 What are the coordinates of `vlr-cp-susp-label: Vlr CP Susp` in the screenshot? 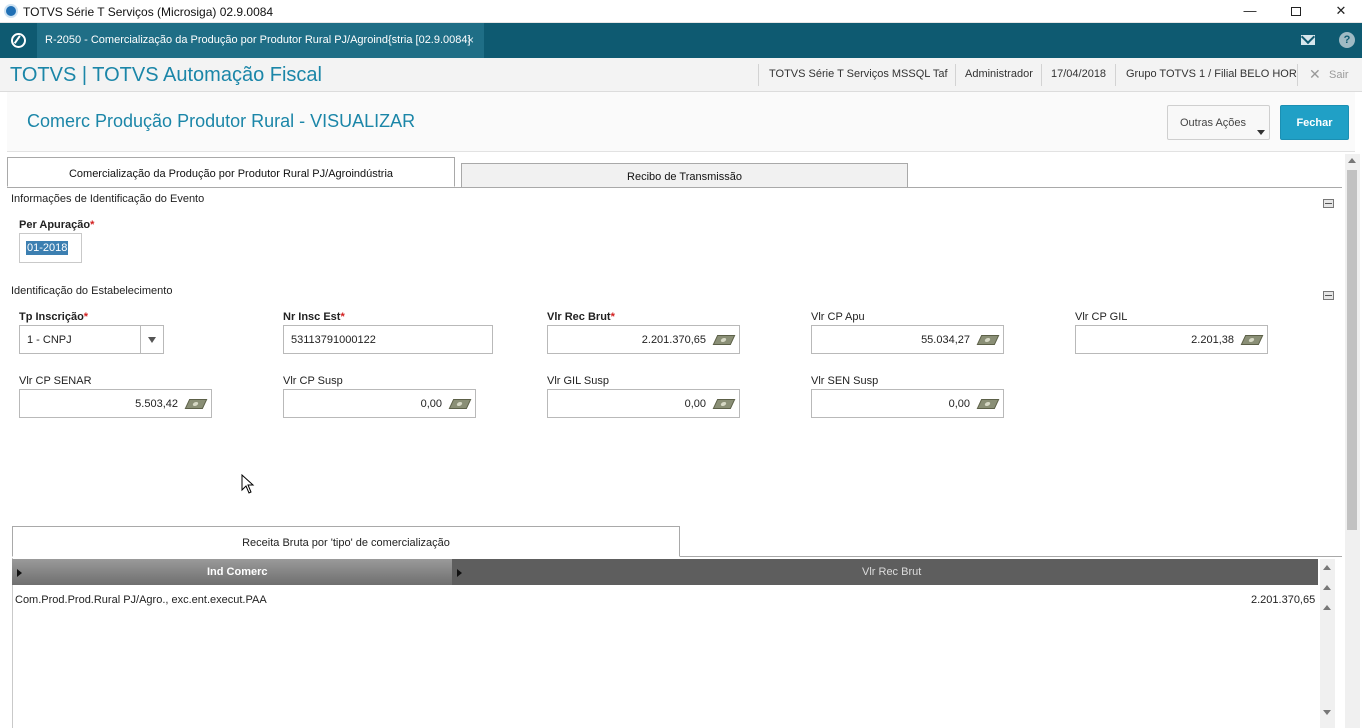 It's located at (313, 381).